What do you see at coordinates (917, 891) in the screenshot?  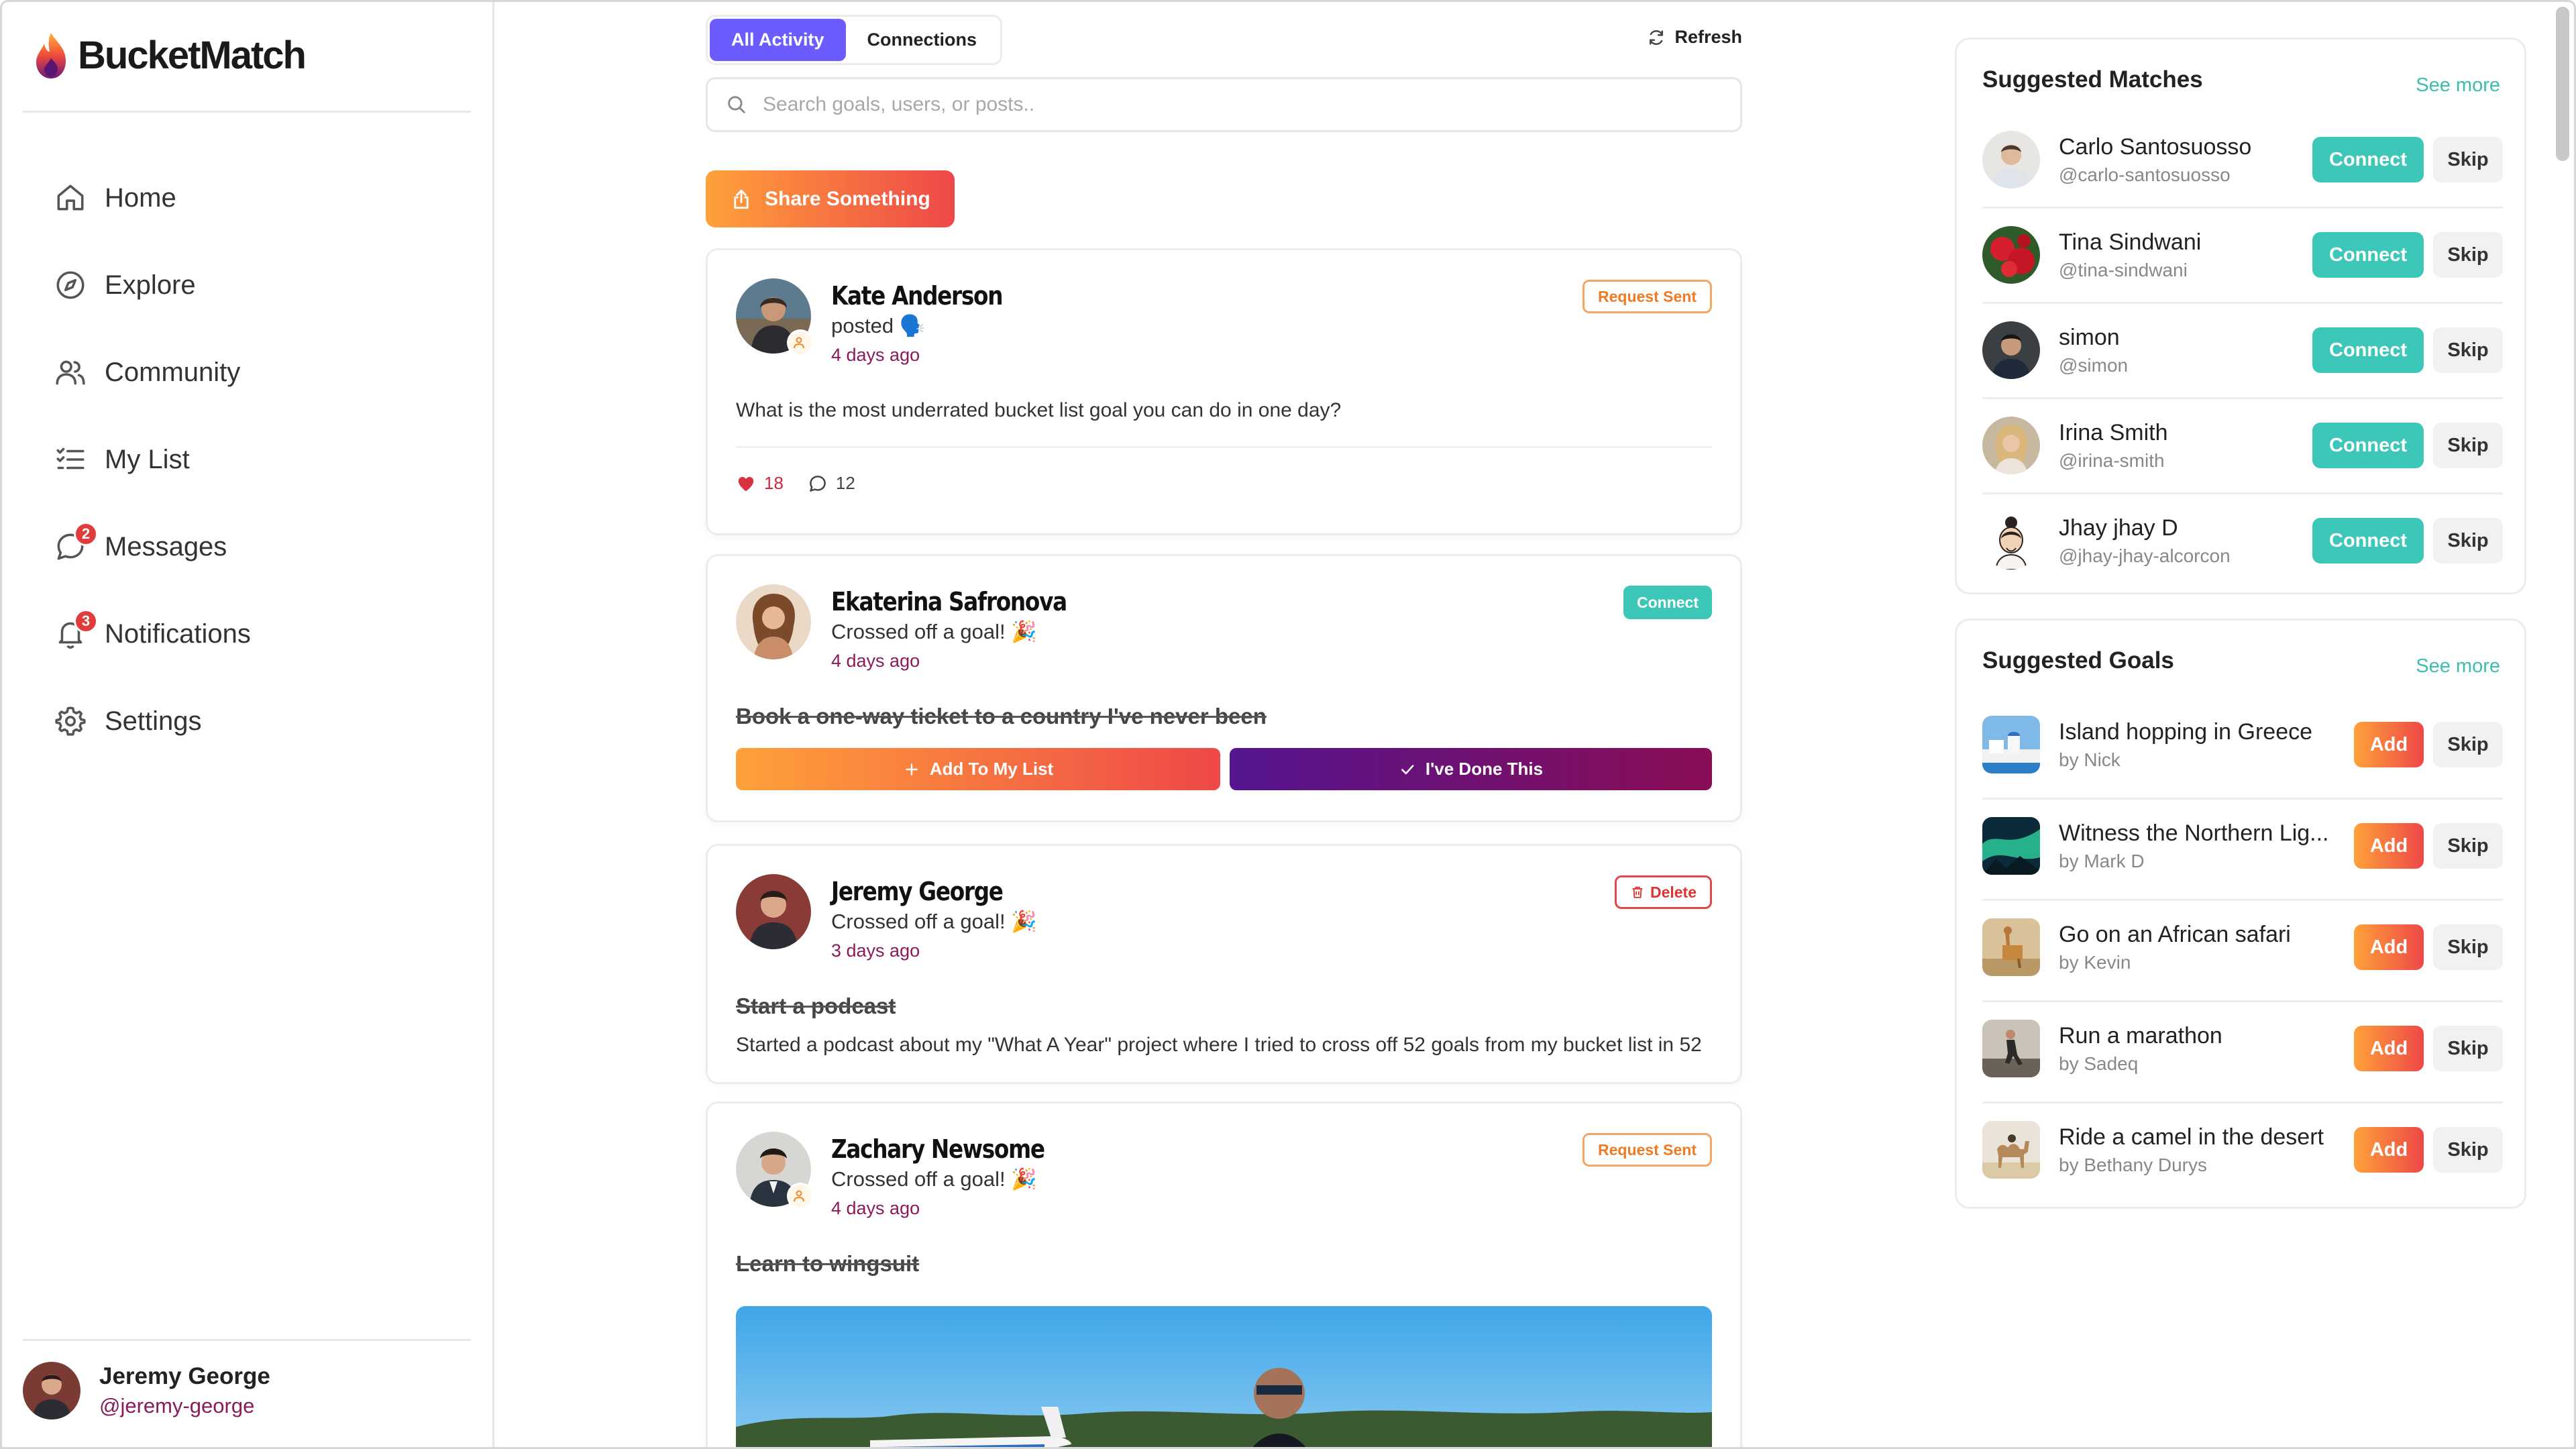 I see `post-author: Jeremy George` at bounding box center [917, 891].